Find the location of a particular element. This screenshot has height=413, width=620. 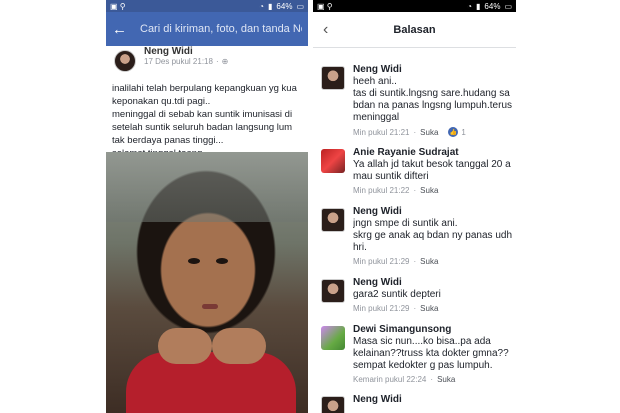

page-title: Balasan is located at coordinates (414, 29).